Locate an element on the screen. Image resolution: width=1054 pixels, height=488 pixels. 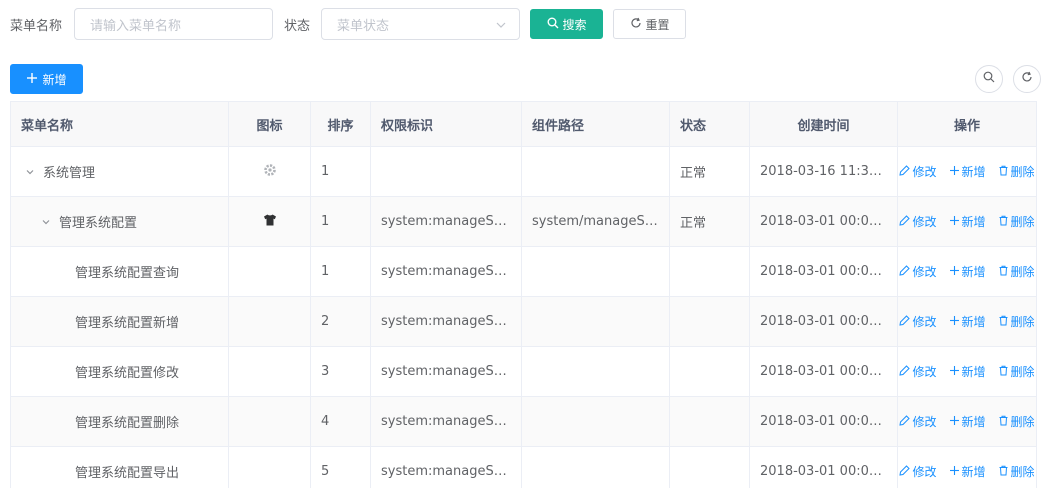
menu-name-text: 管理系统配置导出 is located at coordinates (127, 473).